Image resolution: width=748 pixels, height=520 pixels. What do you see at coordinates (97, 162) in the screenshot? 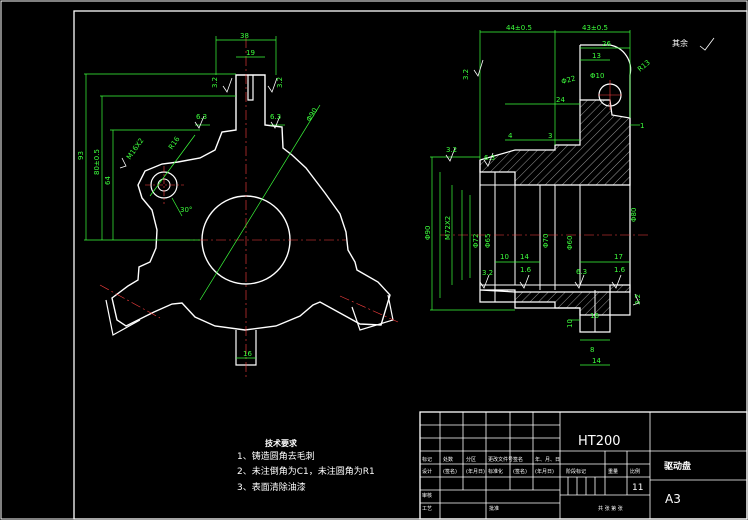
I see `dim-80: 80±0.5` at bounding box center [97, 162].